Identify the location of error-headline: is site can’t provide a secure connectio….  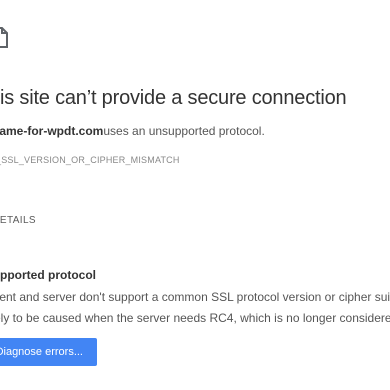
(173, 98).